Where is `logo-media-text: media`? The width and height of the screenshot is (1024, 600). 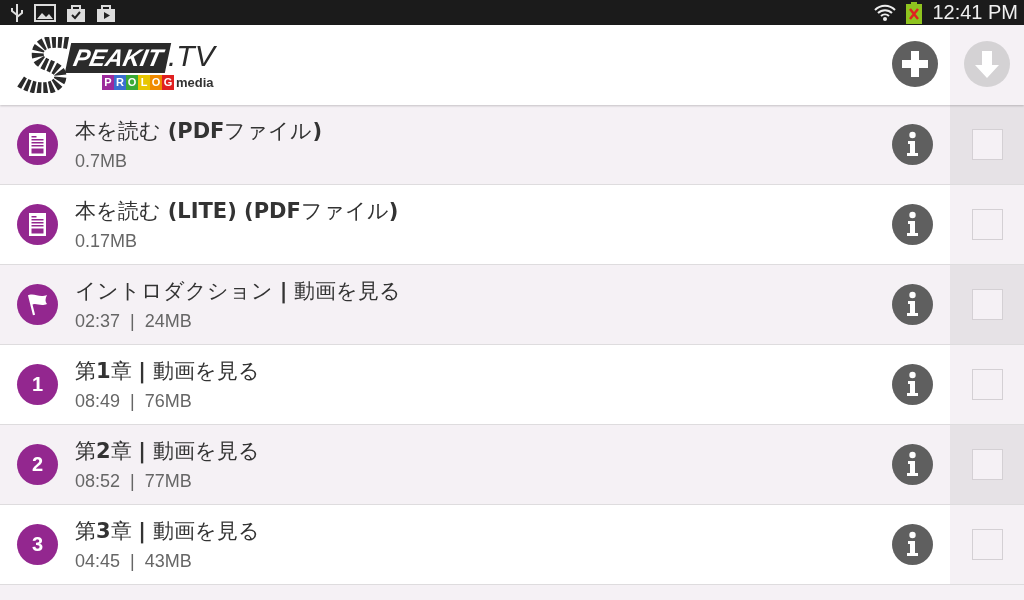
logo-media-text: media is located at coordinates (195, 82).